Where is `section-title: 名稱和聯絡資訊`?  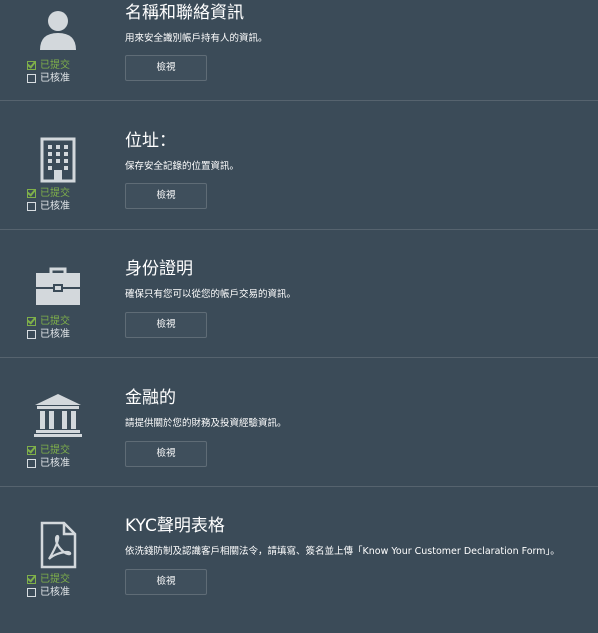
section-title: 名稱和聯絡資訊 is located at coordinates (184, 13).